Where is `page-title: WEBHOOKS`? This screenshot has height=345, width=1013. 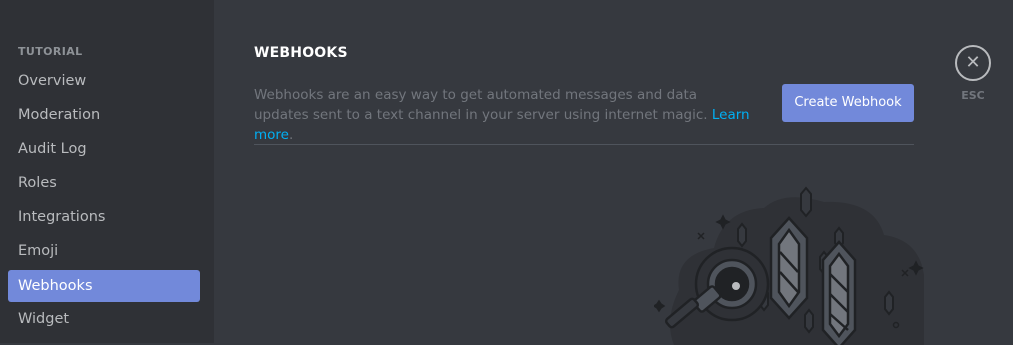
page-title: WEBHOOKS is located at coordinates (301, 53).